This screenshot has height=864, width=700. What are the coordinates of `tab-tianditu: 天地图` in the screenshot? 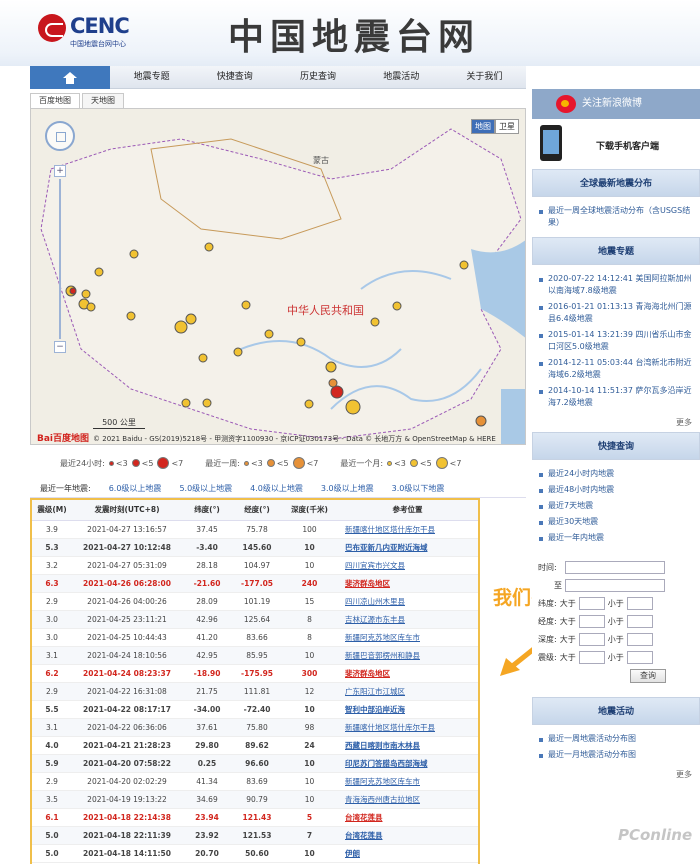 It's located at (103, 100).